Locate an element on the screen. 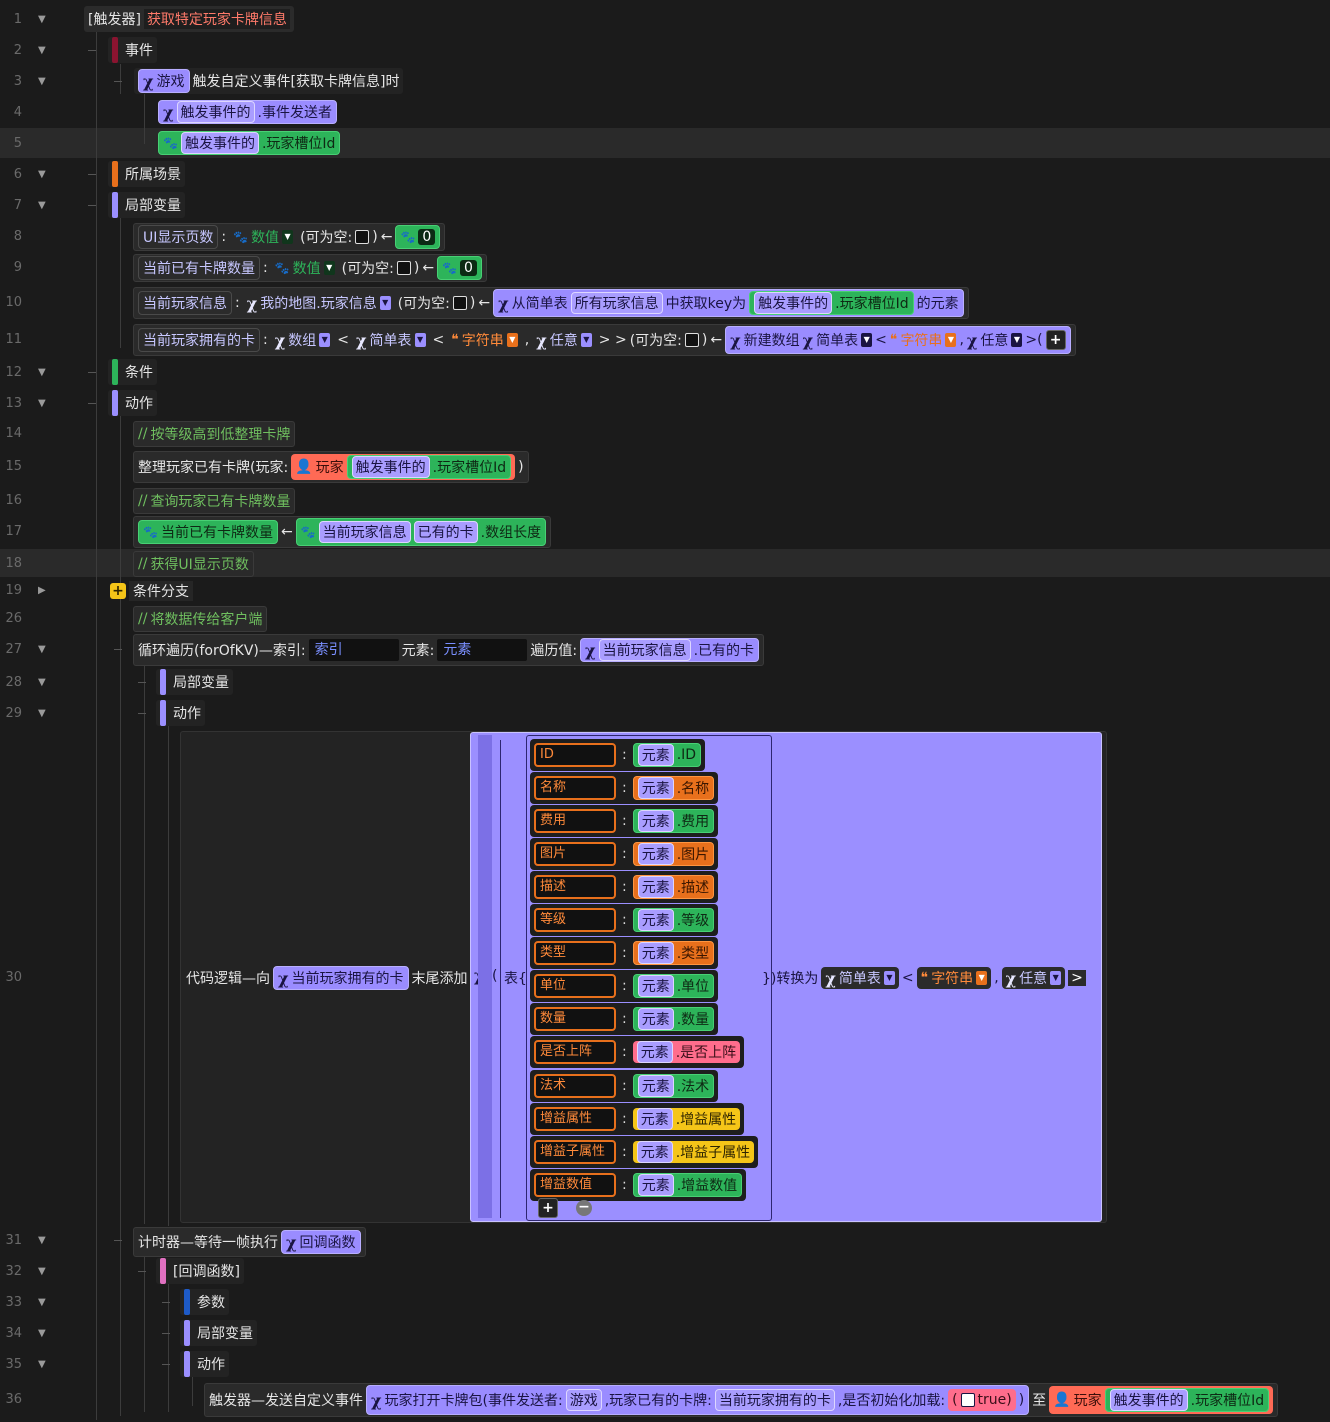 This screenshot has width=1330, height=1422. remove-field-button: − is located at coordinates (584, 1208).